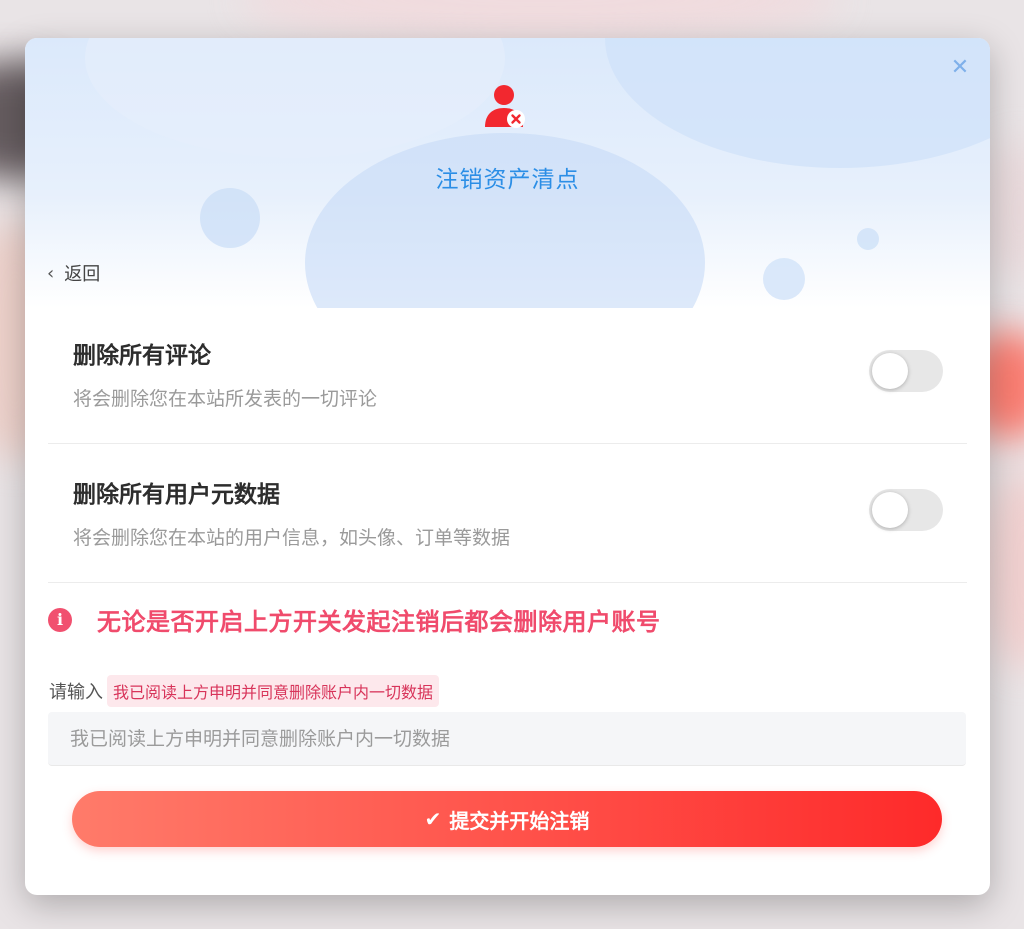 This screenshot has width=1024, height=929. I want to click on option-delete-user-metadata: 删除所有用户元数据 将会删除您在本站的用户信息，如头像、订单等数据, so click(507, 514).